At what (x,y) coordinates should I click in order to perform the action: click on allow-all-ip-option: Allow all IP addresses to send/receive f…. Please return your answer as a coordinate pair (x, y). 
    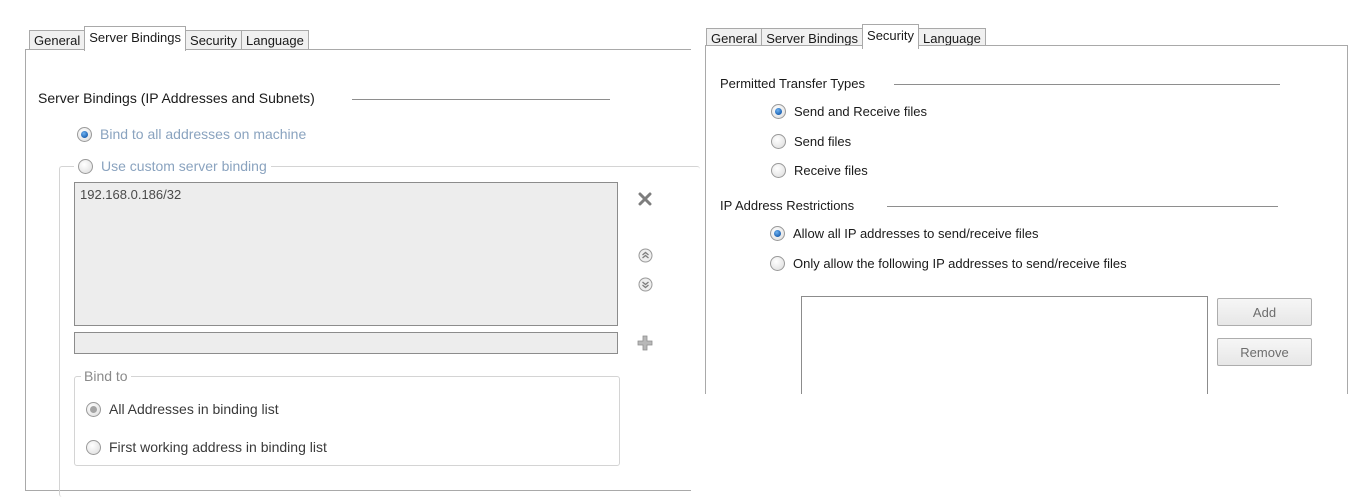
    Looking at the image, I should click on (904, 233).